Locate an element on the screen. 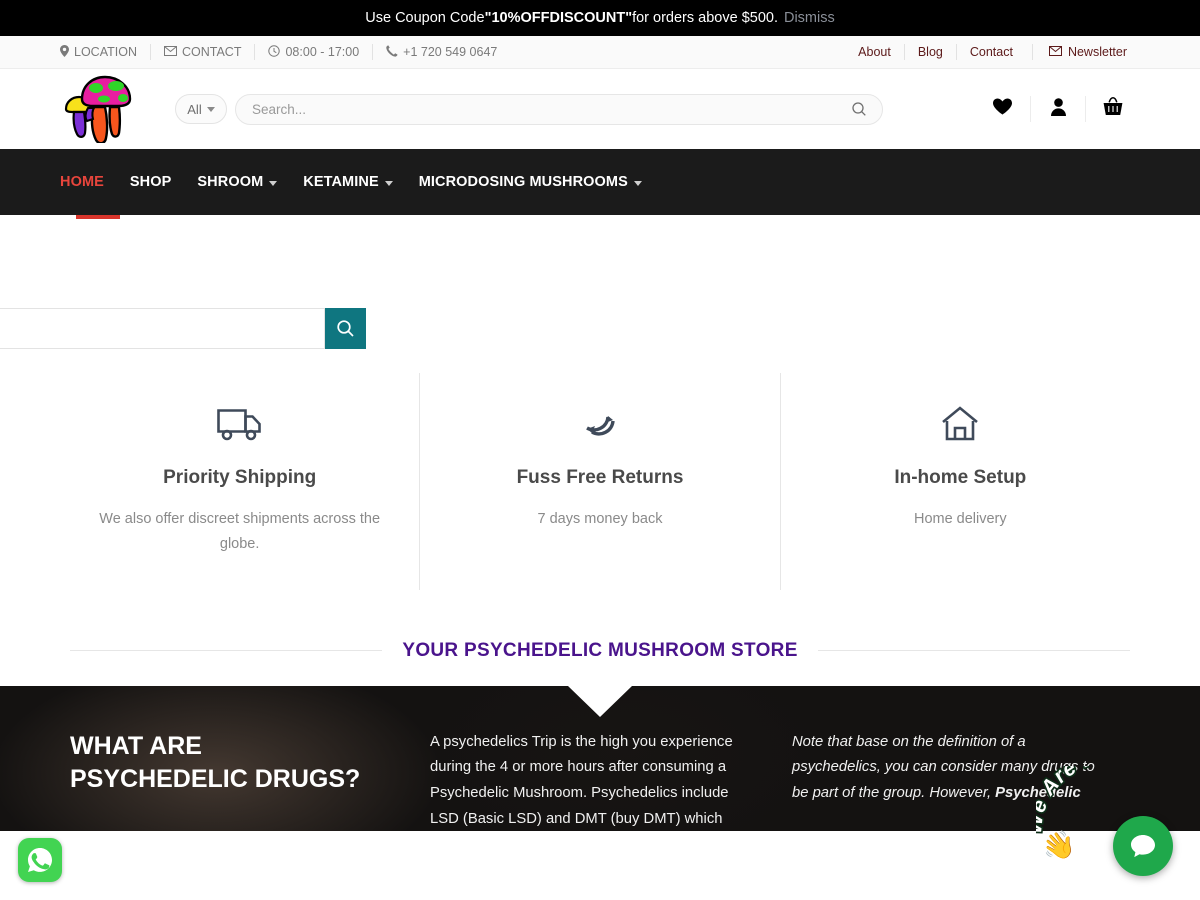  clipped-widget-row is located at coordinates (183, 328).